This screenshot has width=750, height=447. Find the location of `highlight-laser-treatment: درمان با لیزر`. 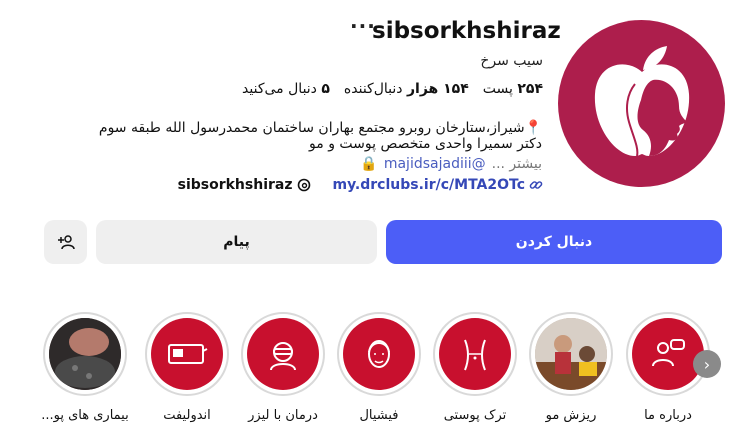

highlight-laser-treatment: درمان با لیزر is located at coordinates (283, 367).